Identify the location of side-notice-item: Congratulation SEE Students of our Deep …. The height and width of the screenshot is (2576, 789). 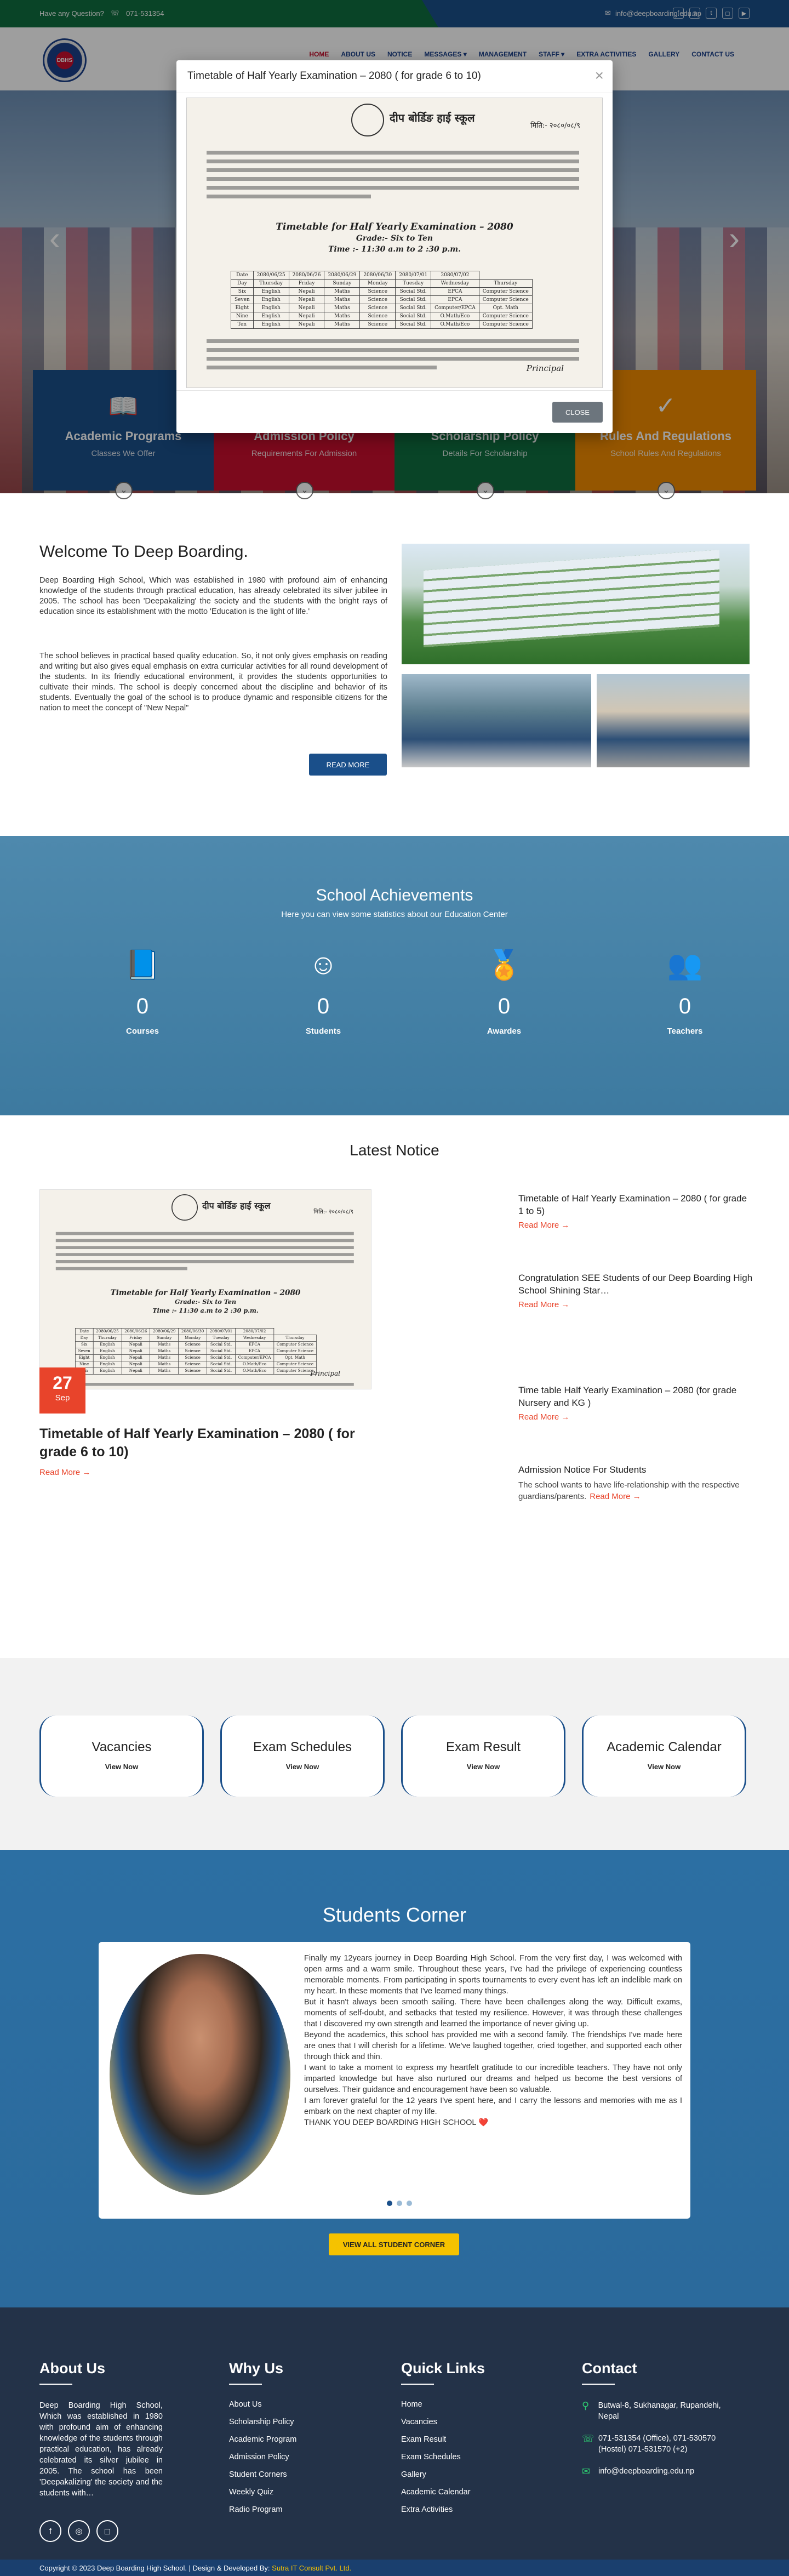
(636, 1290).